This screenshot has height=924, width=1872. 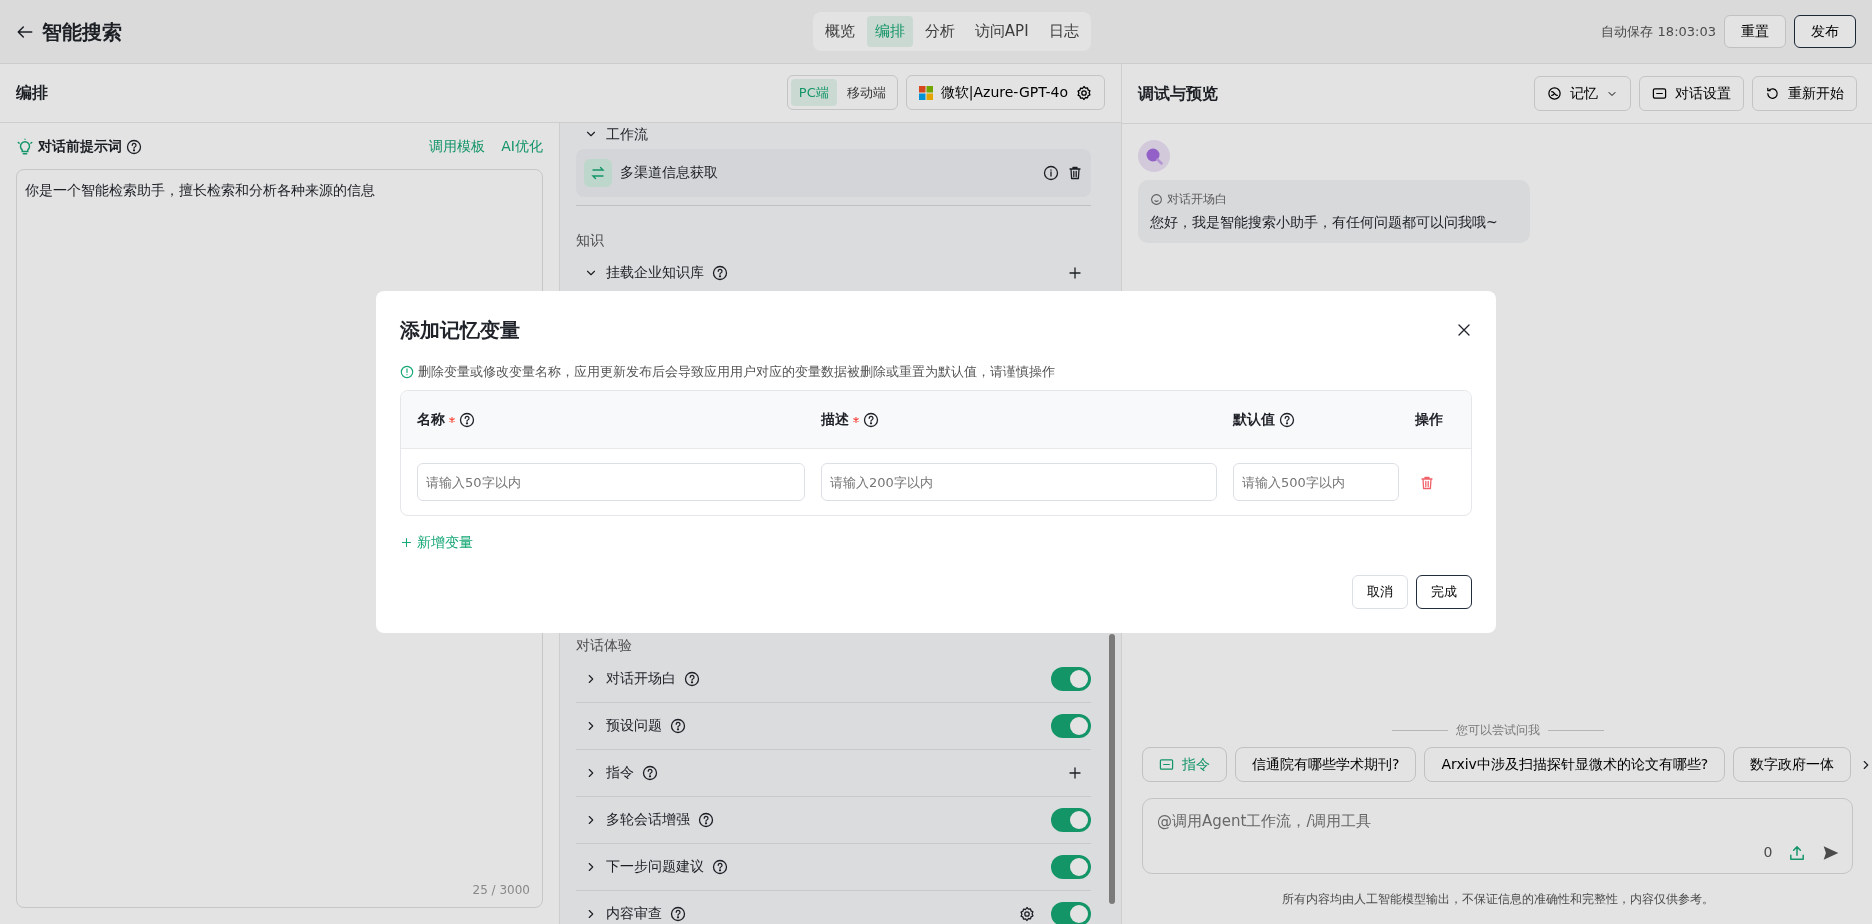 What do you see at coordinates (939, 31) in the screenshot?
I see `nav-tab: 分析` at bounding box center [939, 31].